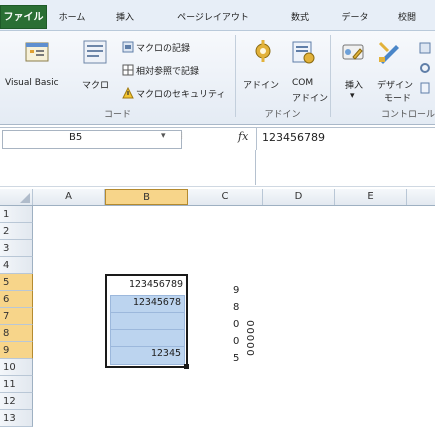  I want to click on name-box-expanded-area, so click(128, 167).